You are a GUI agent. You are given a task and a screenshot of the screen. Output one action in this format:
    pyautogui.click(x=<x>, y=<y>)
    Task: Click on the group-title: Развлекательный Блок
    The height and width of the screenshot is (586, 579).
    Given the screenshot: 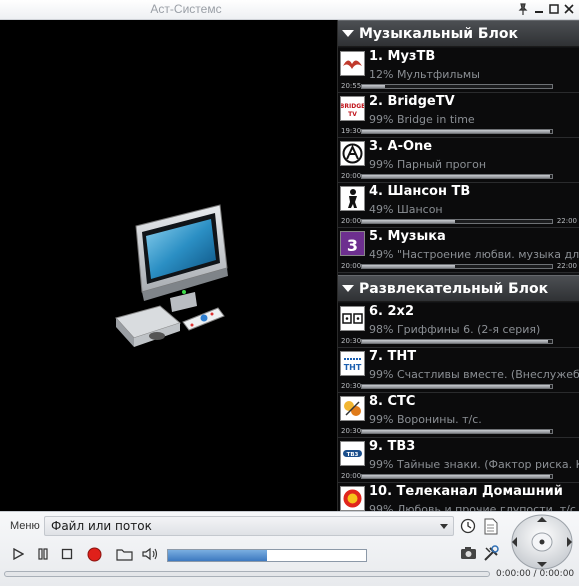 What is the action you would take?
    pyautogui.click(x=454, y=288)
    